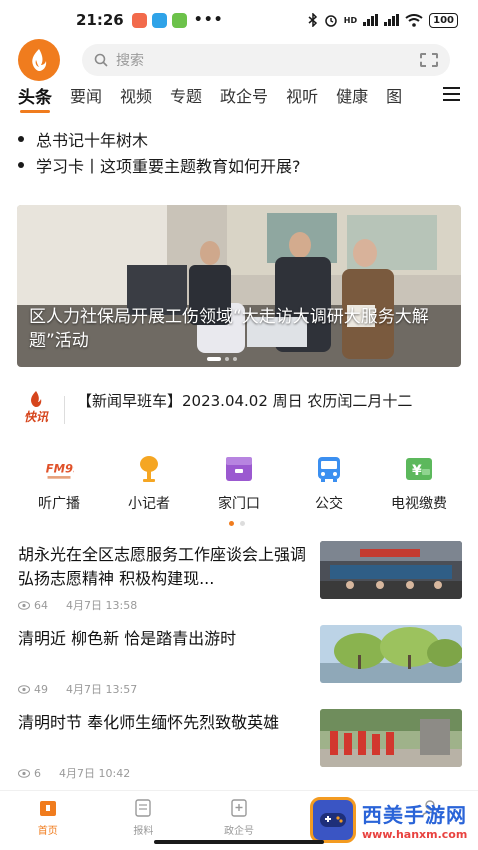 This screenshot has height=850, width=478. I want to click on news-item: 清明近 柳色新 恰是踏青出游时 49 4月7日 13:57, so click(240, 661).